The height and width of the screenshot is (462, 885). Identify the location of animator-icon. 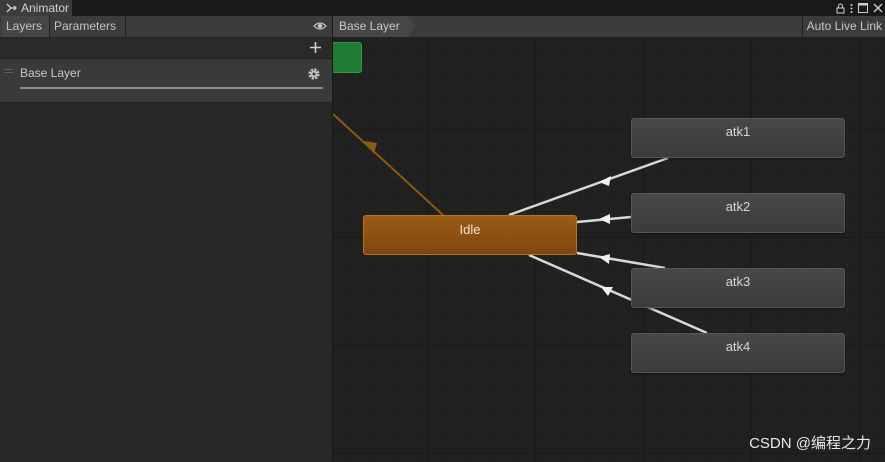
(11, 8).